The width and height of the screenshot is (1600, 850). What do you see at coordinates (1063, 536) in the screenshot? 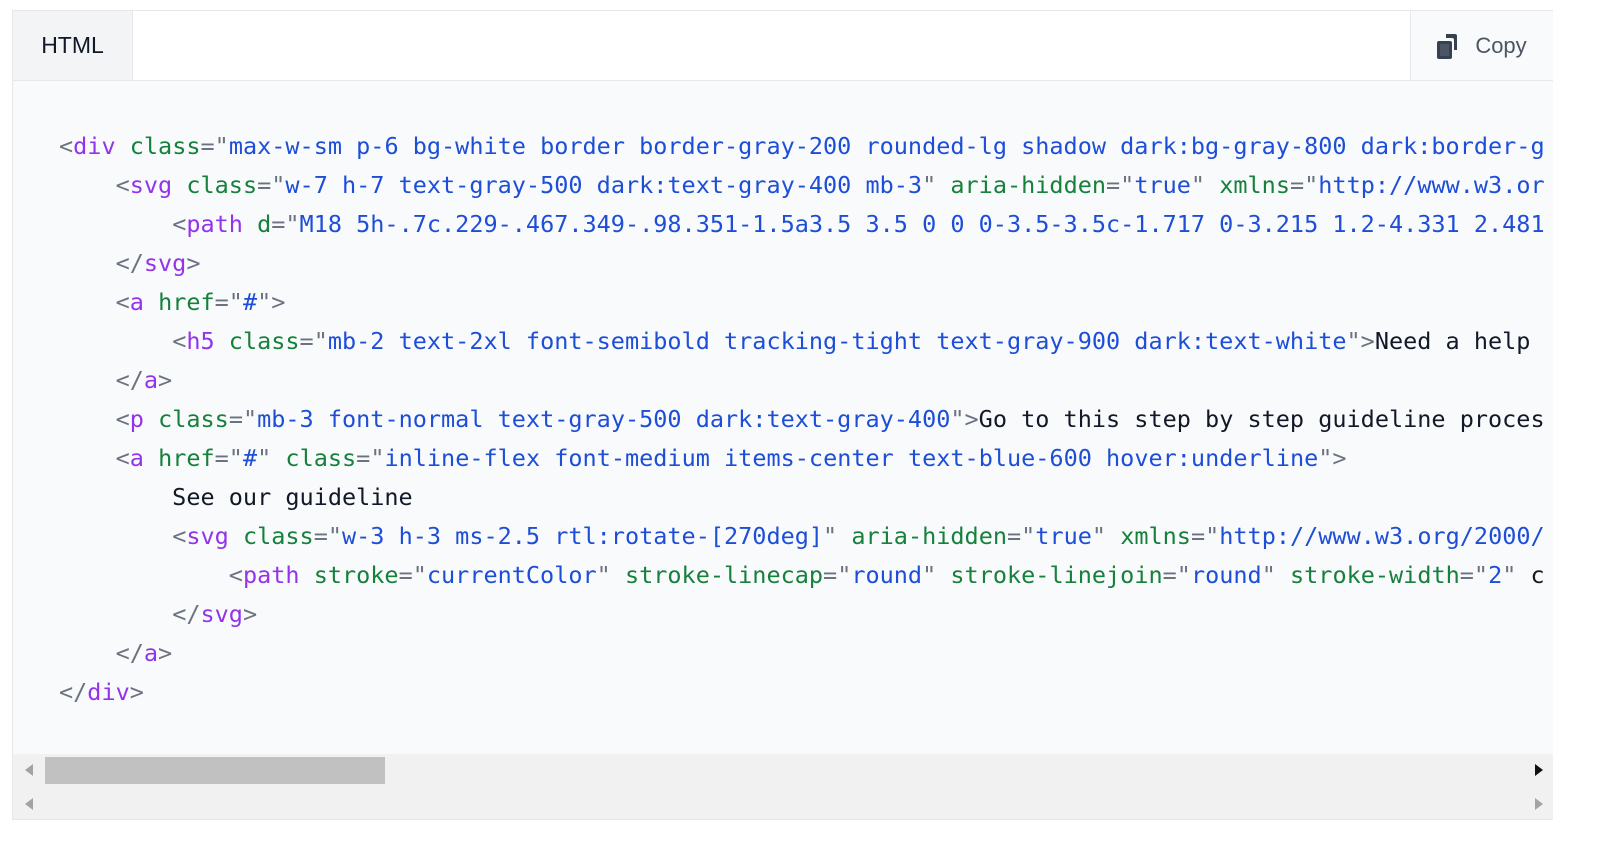
I see `code-token: true` at bounding box center [1063, 536].